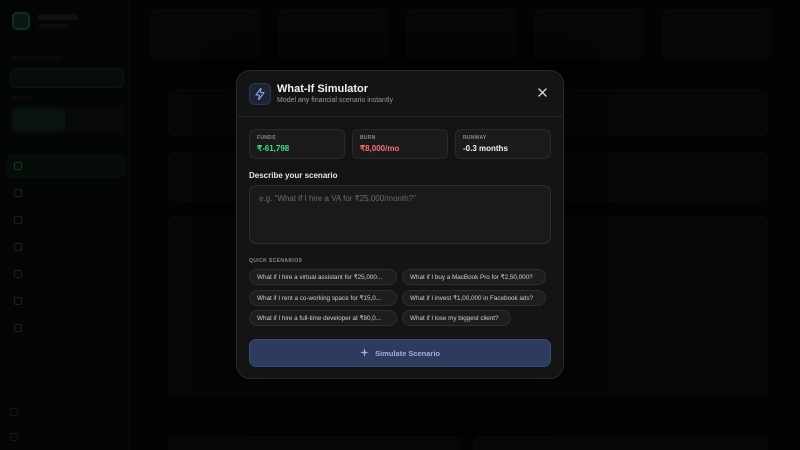 This screenshot has width=800, height=450. I want to click on runway-metric: RUNWAY -0.3 months, so click(503, 144).